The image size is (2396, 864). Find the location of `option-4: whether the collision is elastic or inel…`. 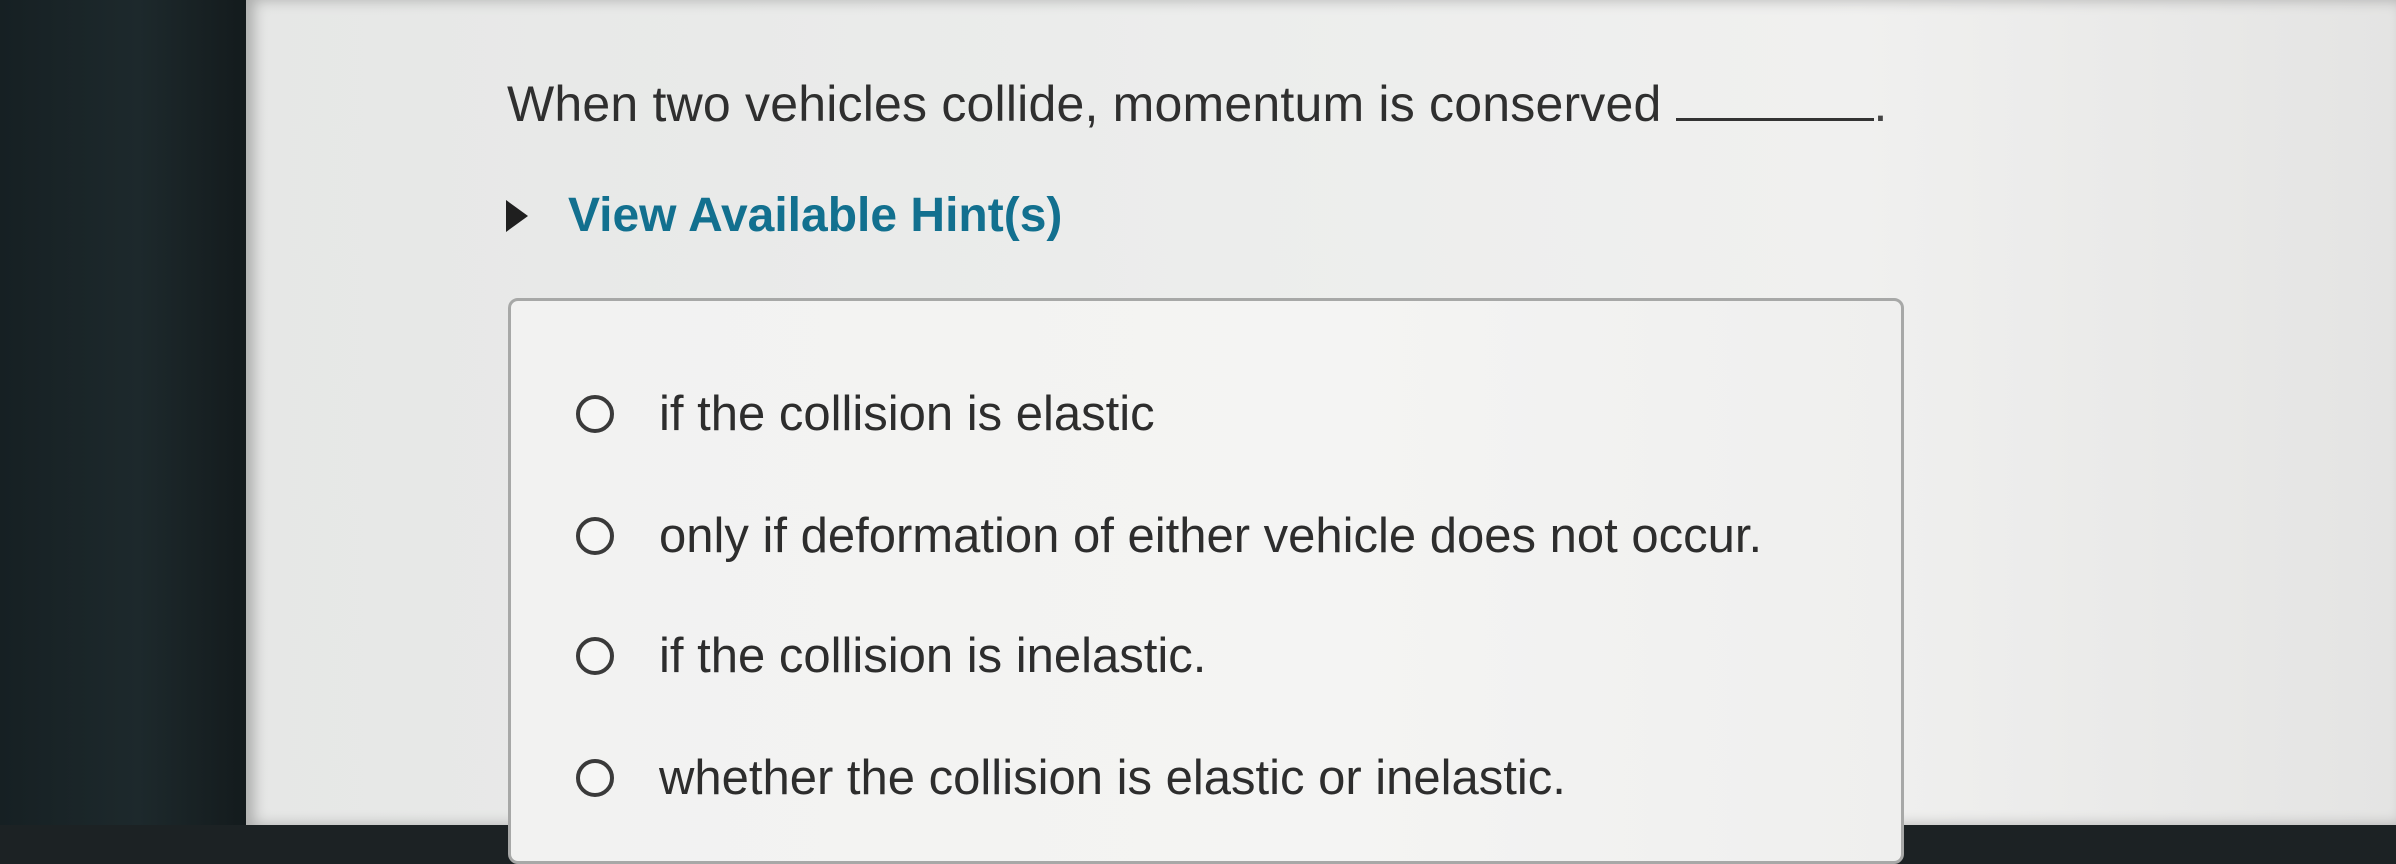

option-4: whether the collision is elastic or inel… is located at coordinates (1071, 778).